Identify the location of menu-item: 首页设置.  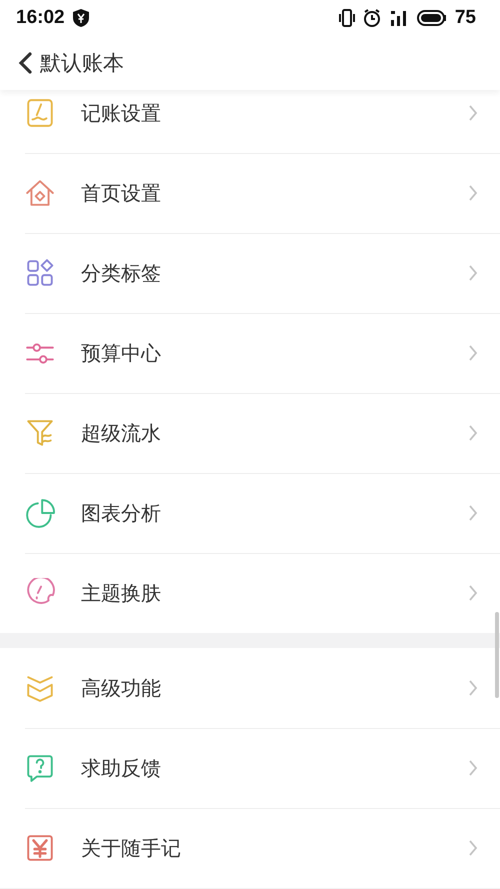
(250, 193).